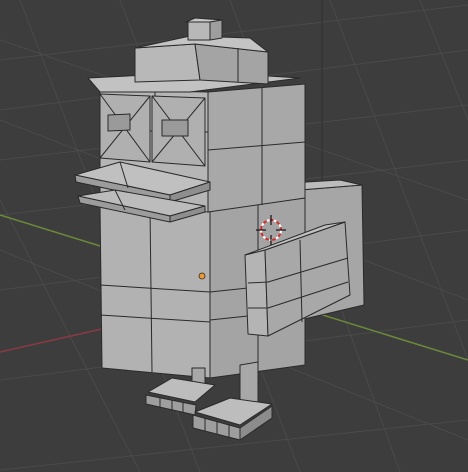 This screenshot has height=472, width=468. What do you see at coordinates (199, 31) in the screenshot?
I see `hat-knob-front` at bounding box center [199, 31].